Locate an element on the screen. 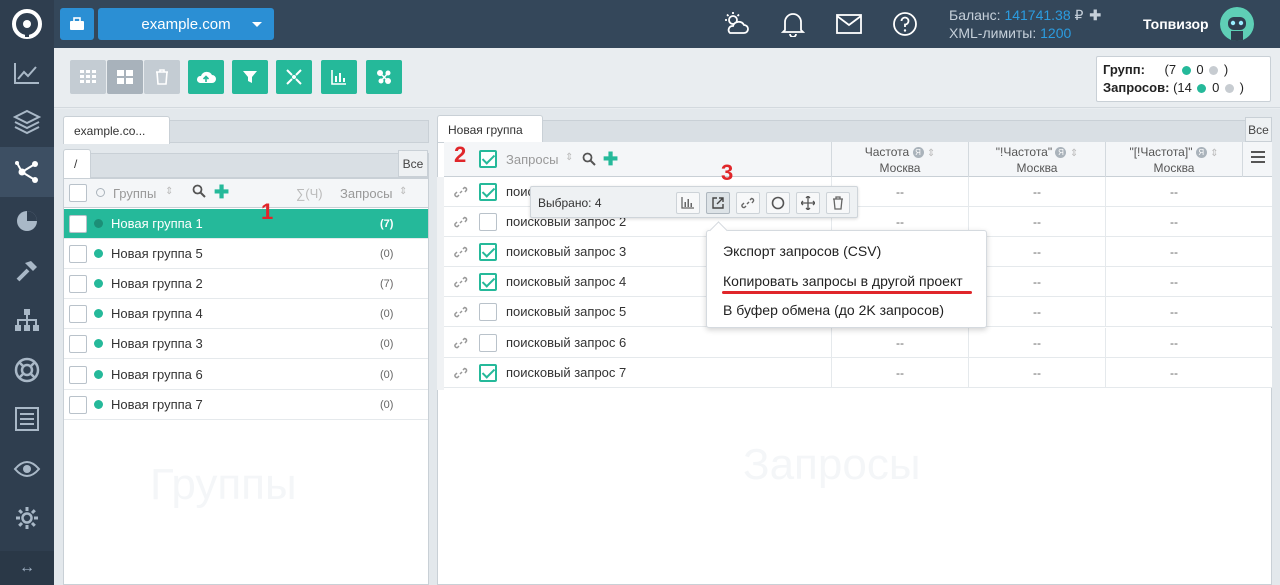 This screenshot has height=585, width=1280. list-item: Новая группа 4 (0) is located at coordinates (246, 314).